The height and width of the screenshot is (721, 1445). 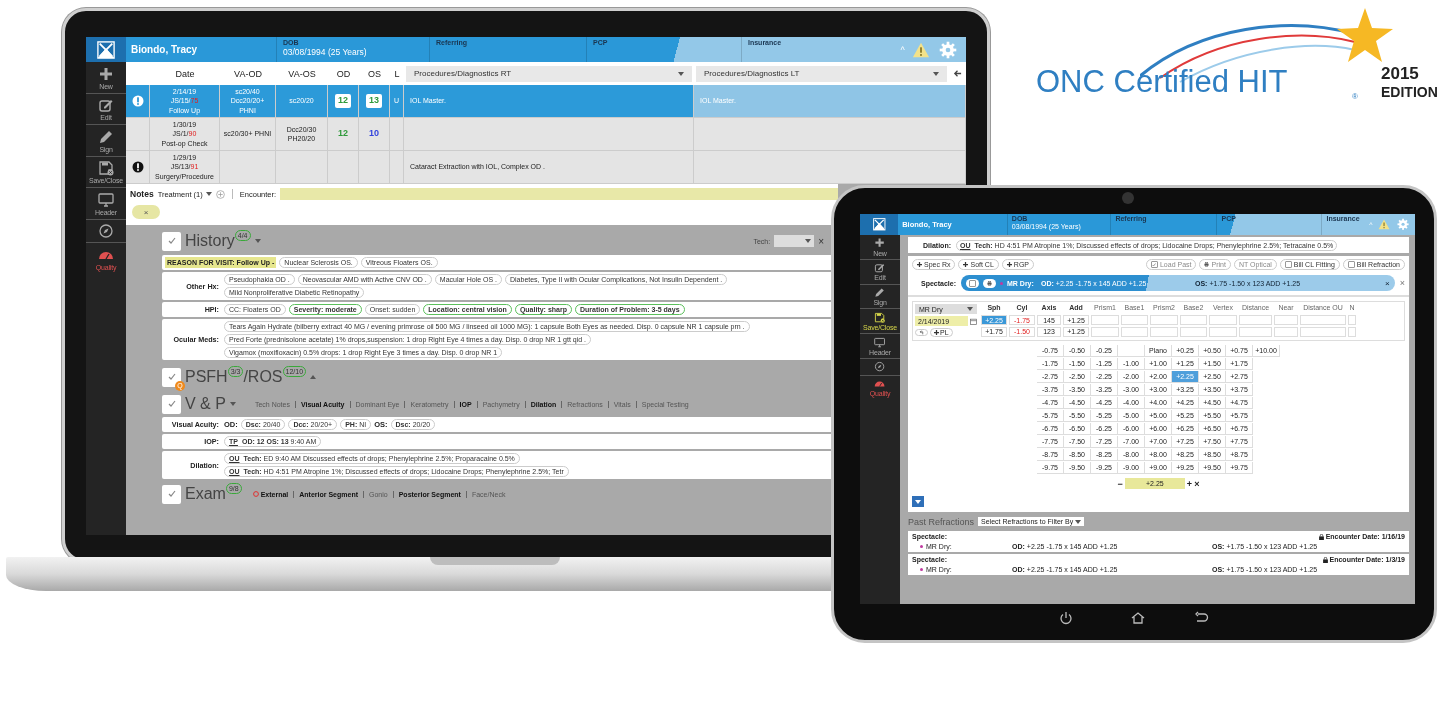 What do you see at coordinates (374, 134) in the screenshot?
I see `pressure-value: 10` at bounding box center [374, 134].